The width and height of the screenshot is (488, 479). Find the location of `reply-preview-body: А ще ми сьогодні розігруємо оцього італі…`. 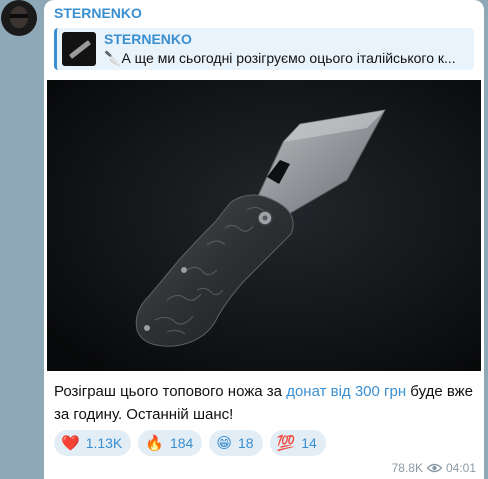

reply-preview-body: А ще ми сьогодні розігруємо оцього італі… is located at coordinates (288, 58).